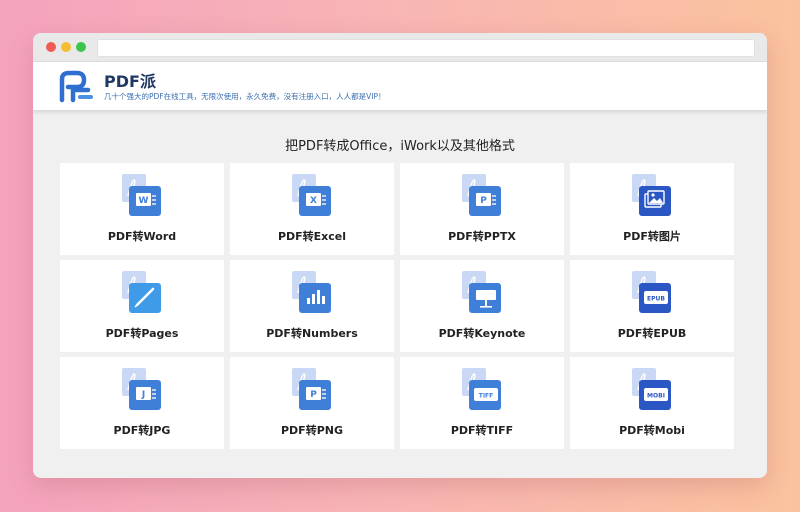 This screenshot has height=512, width=800. Describe the element at coordinates (312, 333) in the screenshot. I see `tool-card-label: PDF转Numbers` at that location.